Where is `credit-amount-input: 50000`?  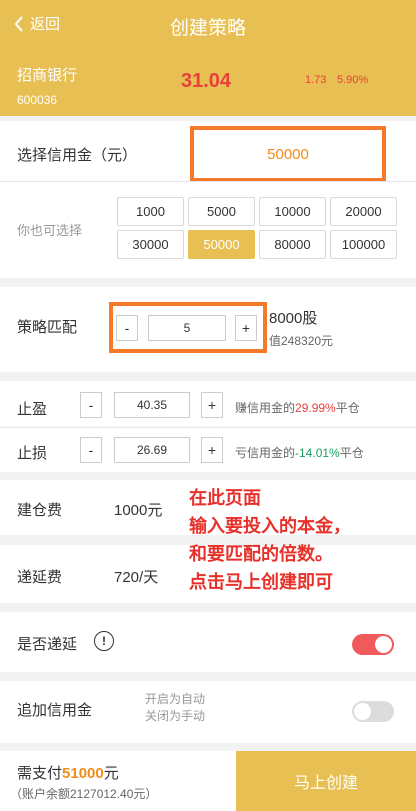
credit-amount-input: 50000 is located at coordinates (288, 154).